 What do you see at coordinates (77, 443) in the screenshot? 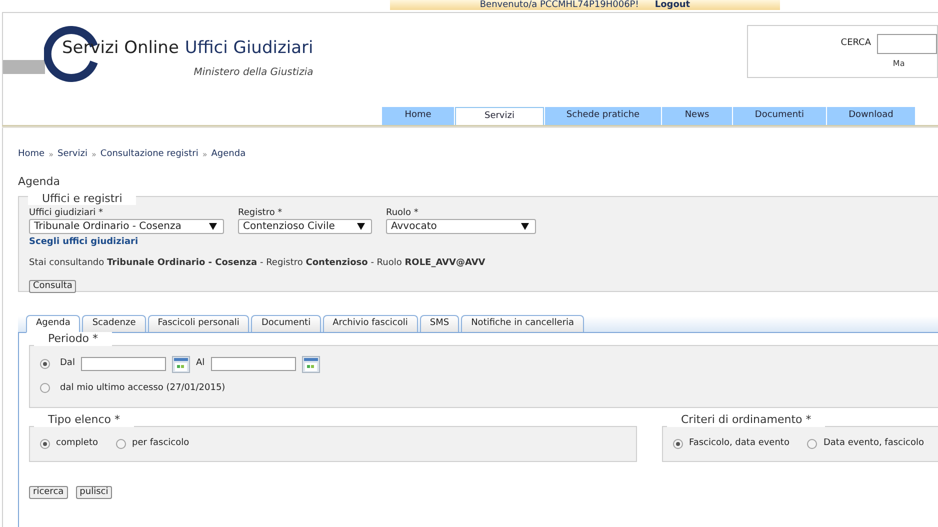
I see `option-label: completo` at bounding box center [77, 443].